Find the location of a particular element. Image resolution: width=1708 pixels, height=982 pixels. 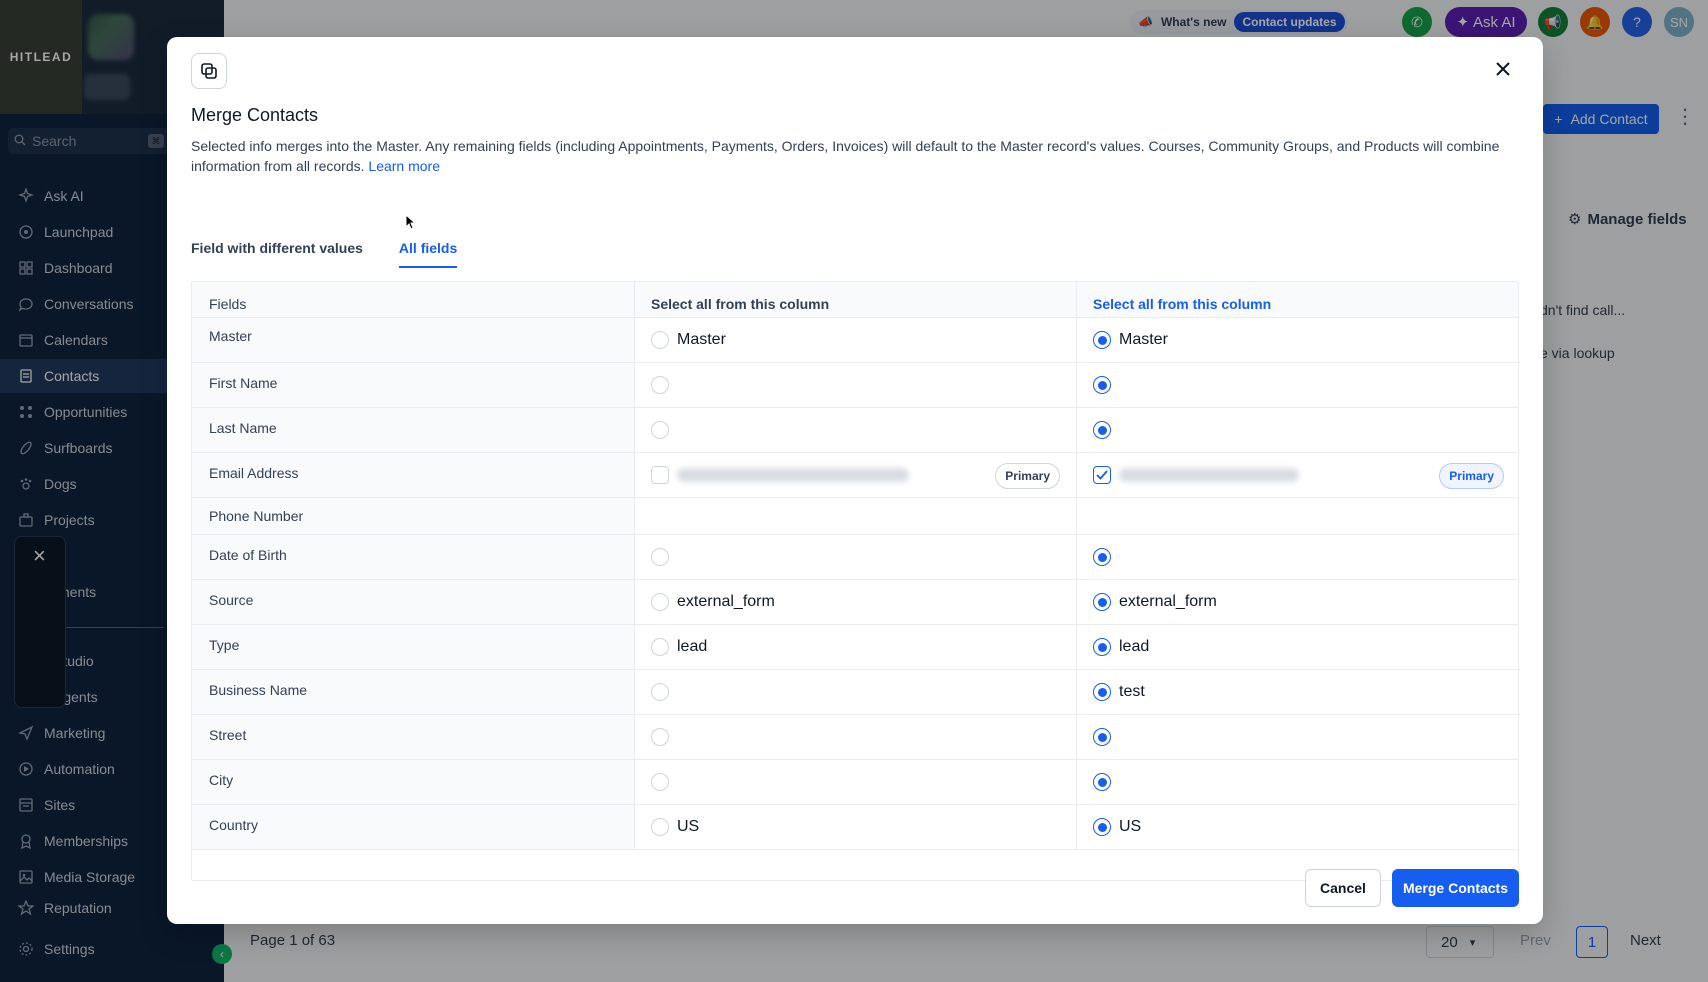

option-a: Master is located at coordinates (856, 340).